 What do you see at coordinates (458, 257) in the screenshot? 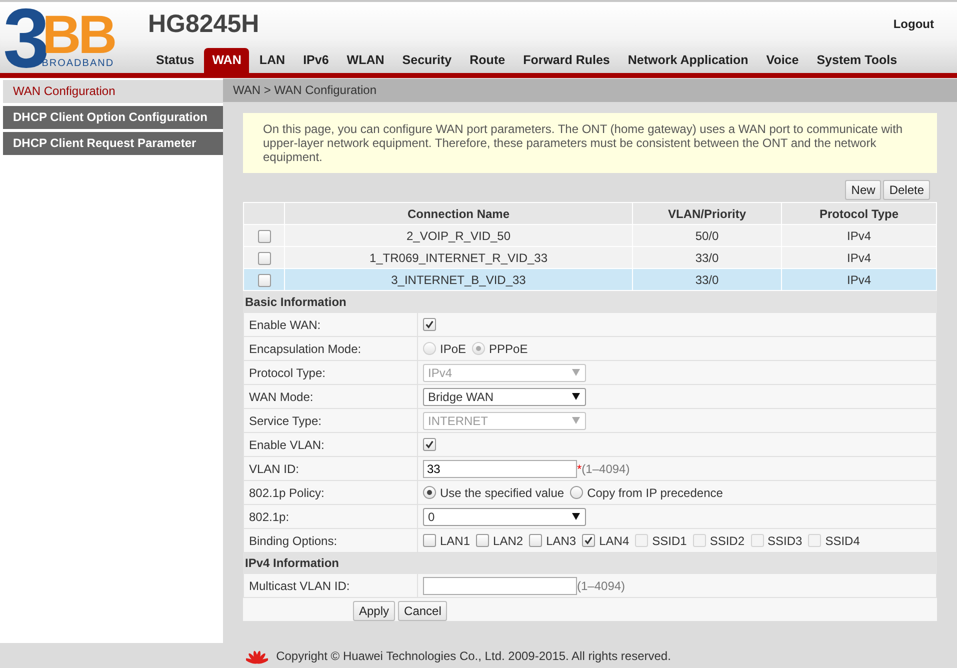
I see `table-cell: 1_TR069_INTERNET_R_VID_33` at bounding box center [458, 257].